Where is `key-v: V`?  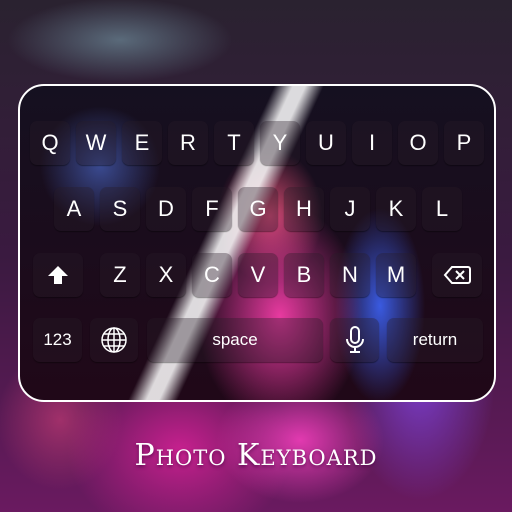 key-v: V is located at coordinates (258, 275).